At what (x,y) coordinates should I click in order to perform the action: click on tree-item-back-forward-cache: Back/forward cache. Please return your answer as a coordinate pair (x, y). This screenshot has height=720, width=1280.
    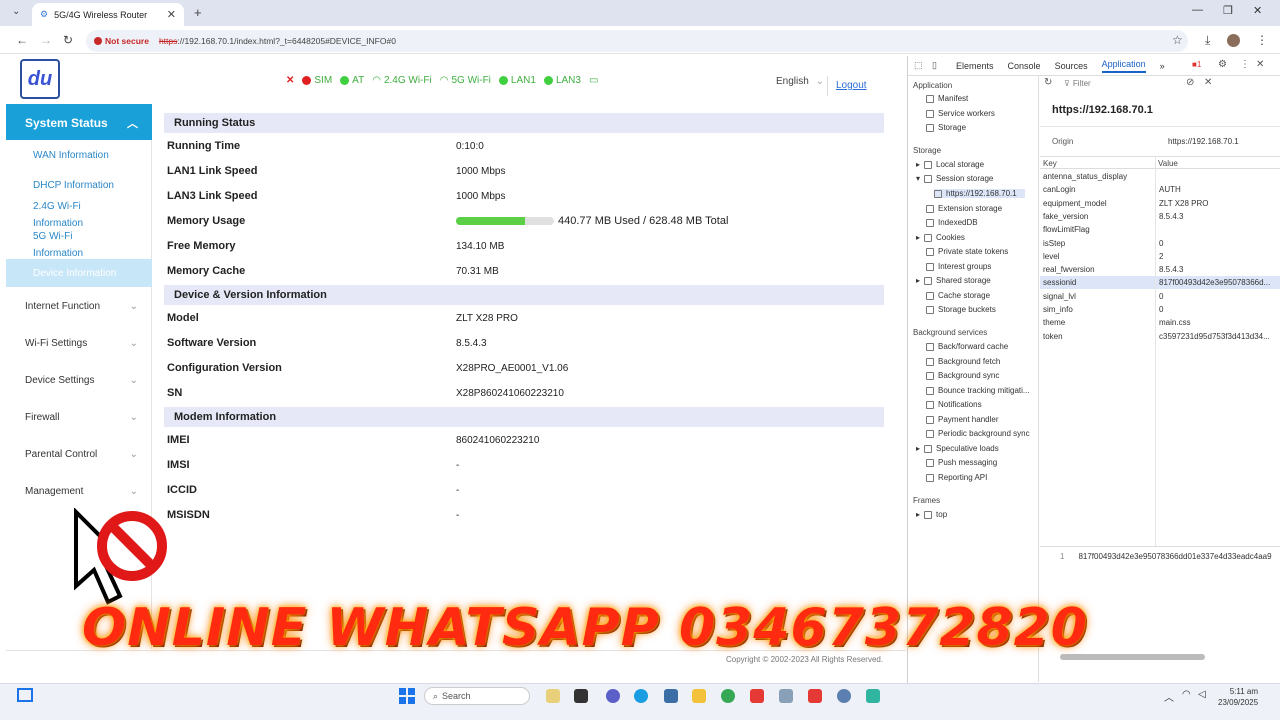
    Looking at the image, I should click on (967, 346).